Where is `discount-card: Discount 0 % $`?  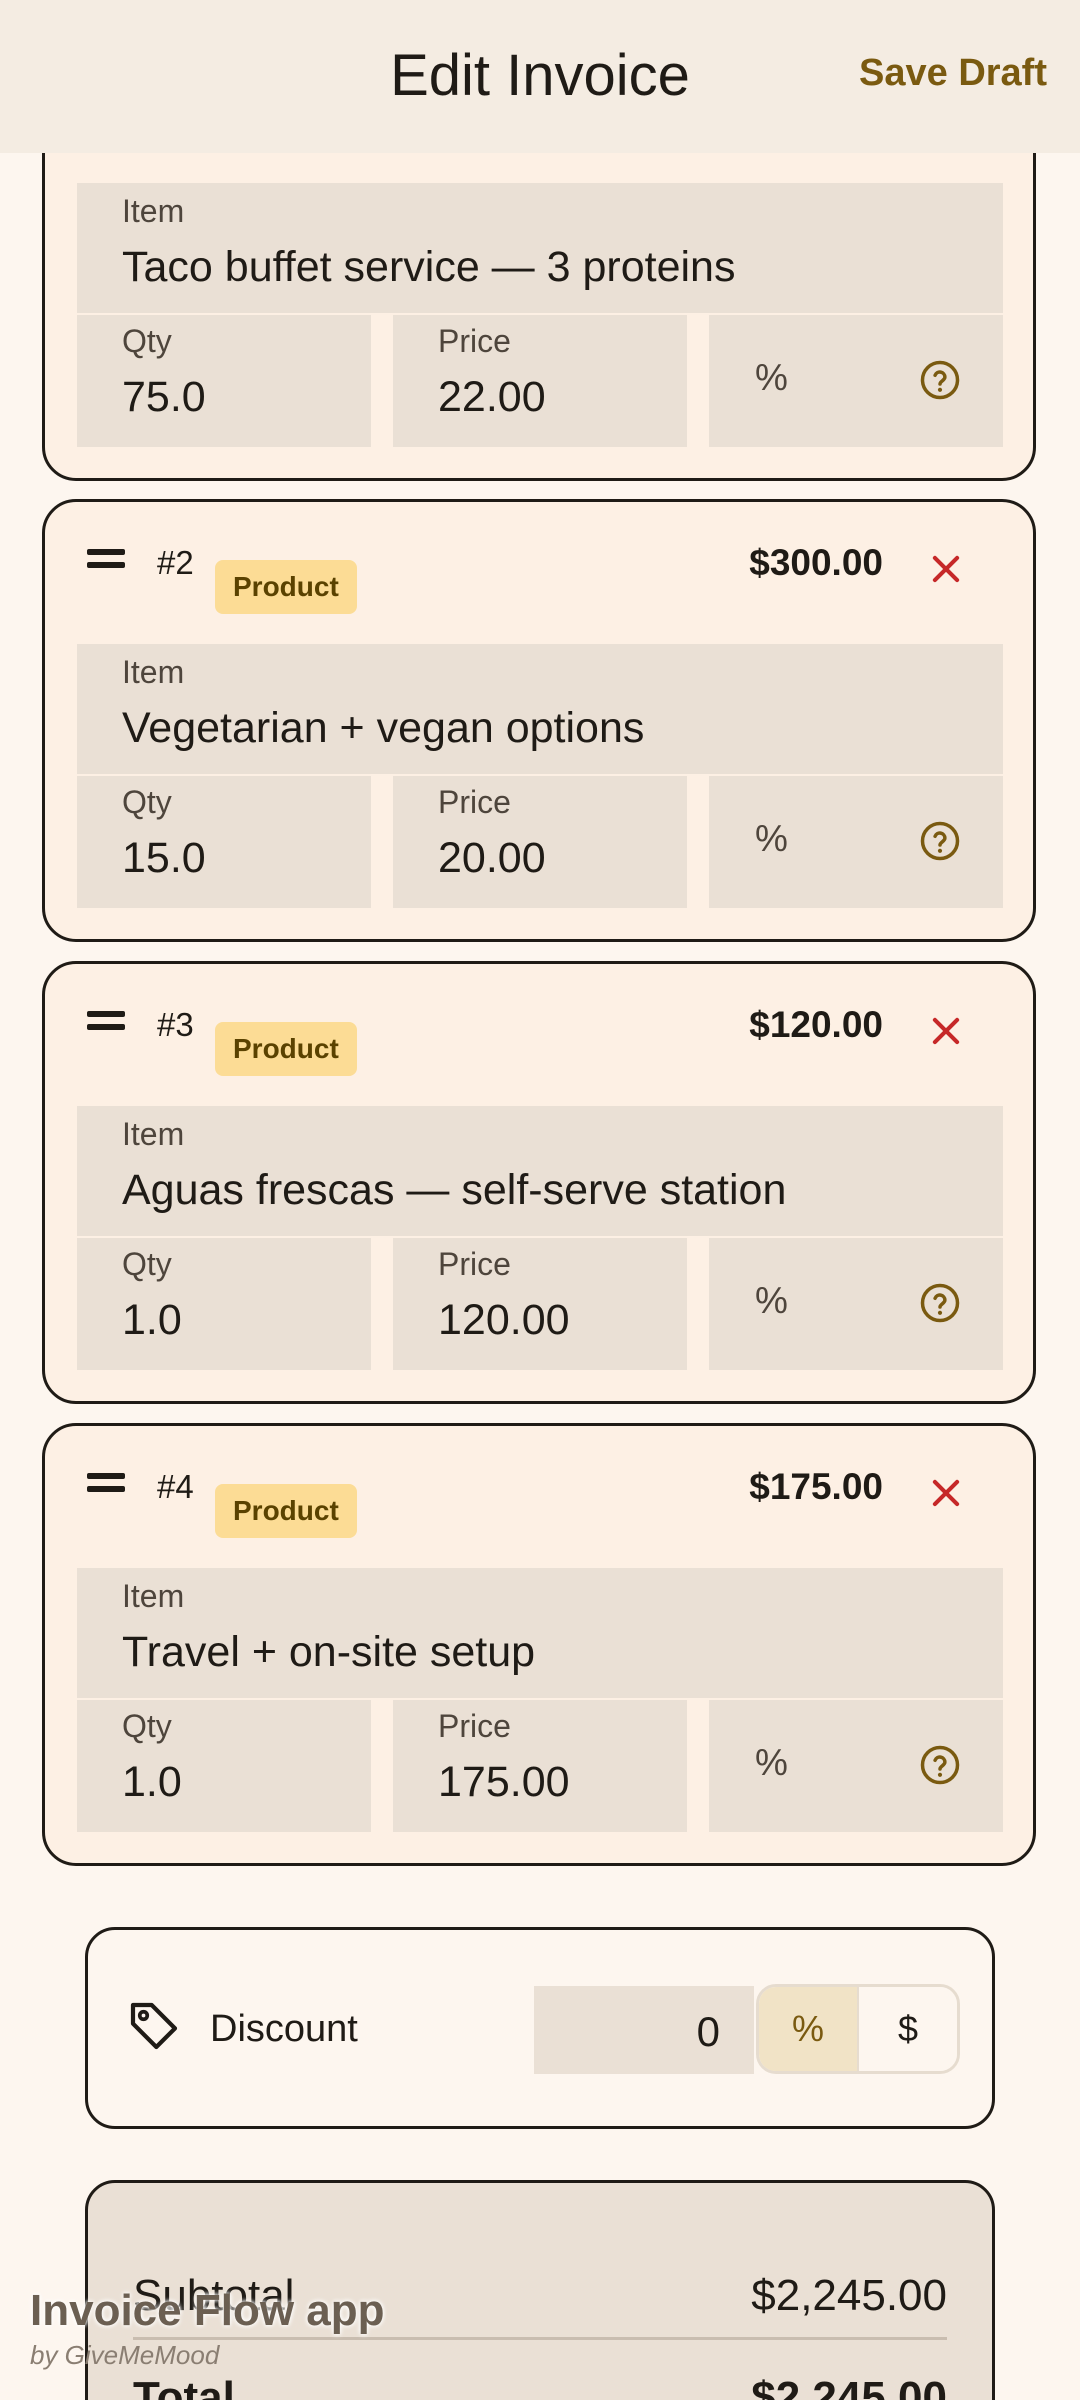 discount-card: Discount 0 % $ is located at coordinates (540, 2028).